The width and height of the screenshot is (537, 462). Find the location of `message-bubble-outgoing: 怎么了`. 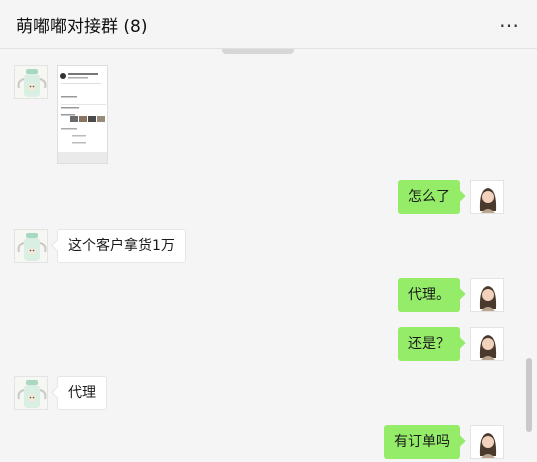

message-bubble-outgoing: 怎么了 is located at coordinates (429, 197).